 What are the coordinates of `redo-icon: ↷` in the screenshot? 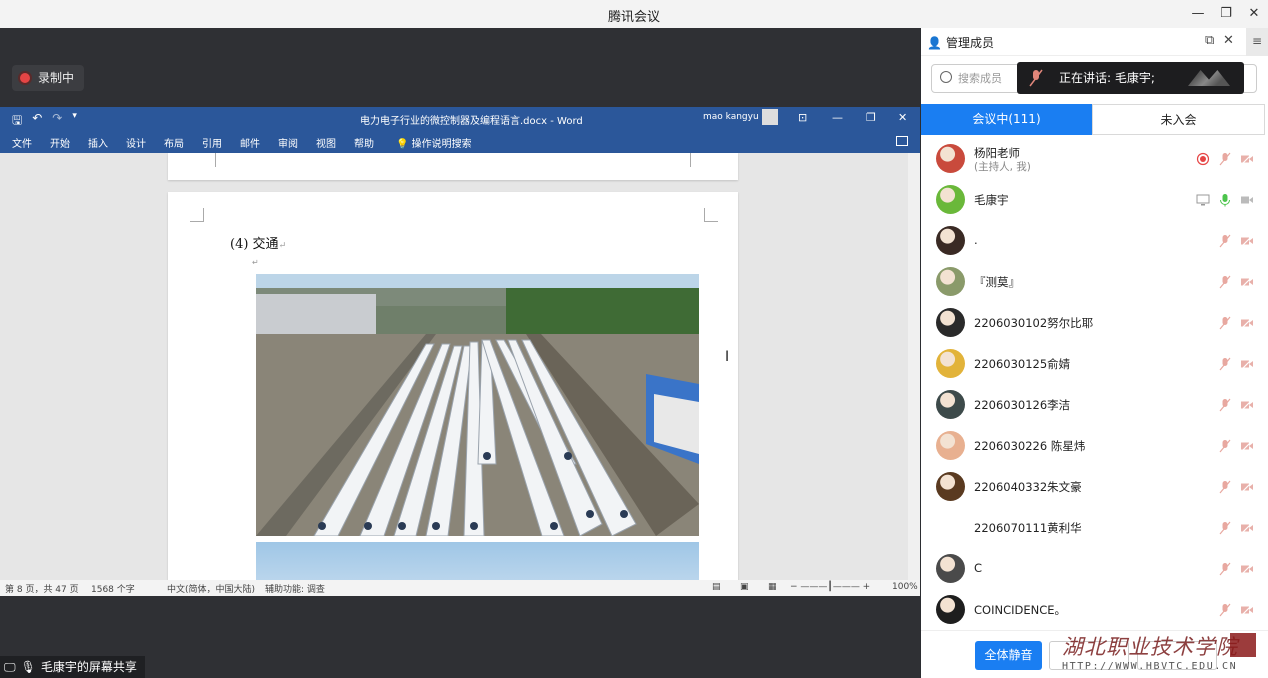 It's located at (57, 121).